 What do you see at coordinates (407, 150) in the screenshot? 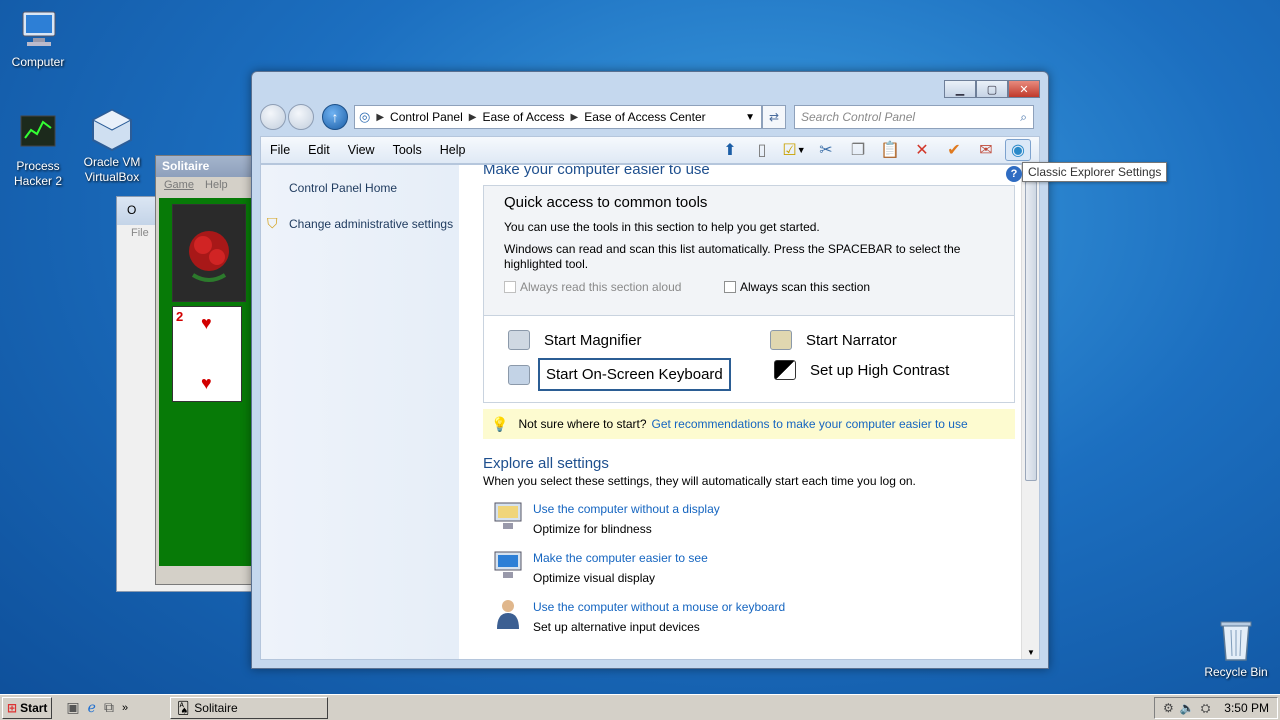
I see `menu-tools: Tools` at bounding box center [407, 150].